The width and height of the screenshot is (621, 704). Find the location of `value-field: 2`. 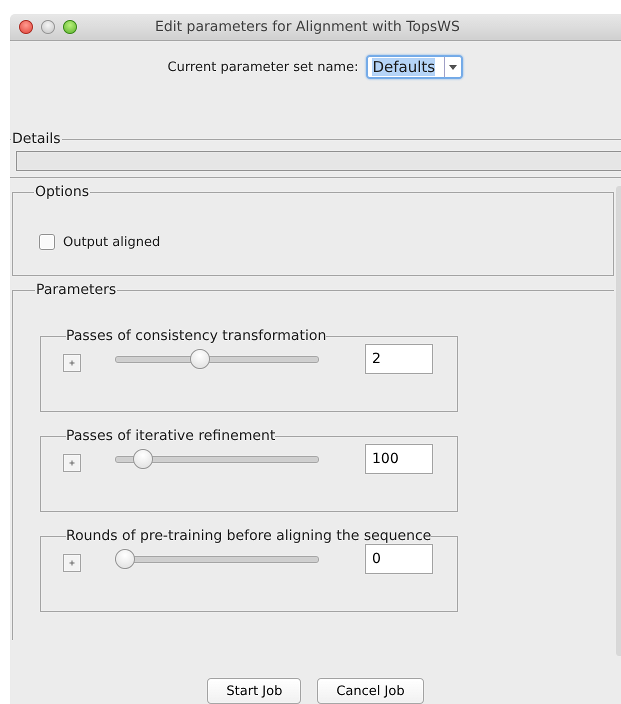

value-field: 2 is located at coordinates (399, 359).